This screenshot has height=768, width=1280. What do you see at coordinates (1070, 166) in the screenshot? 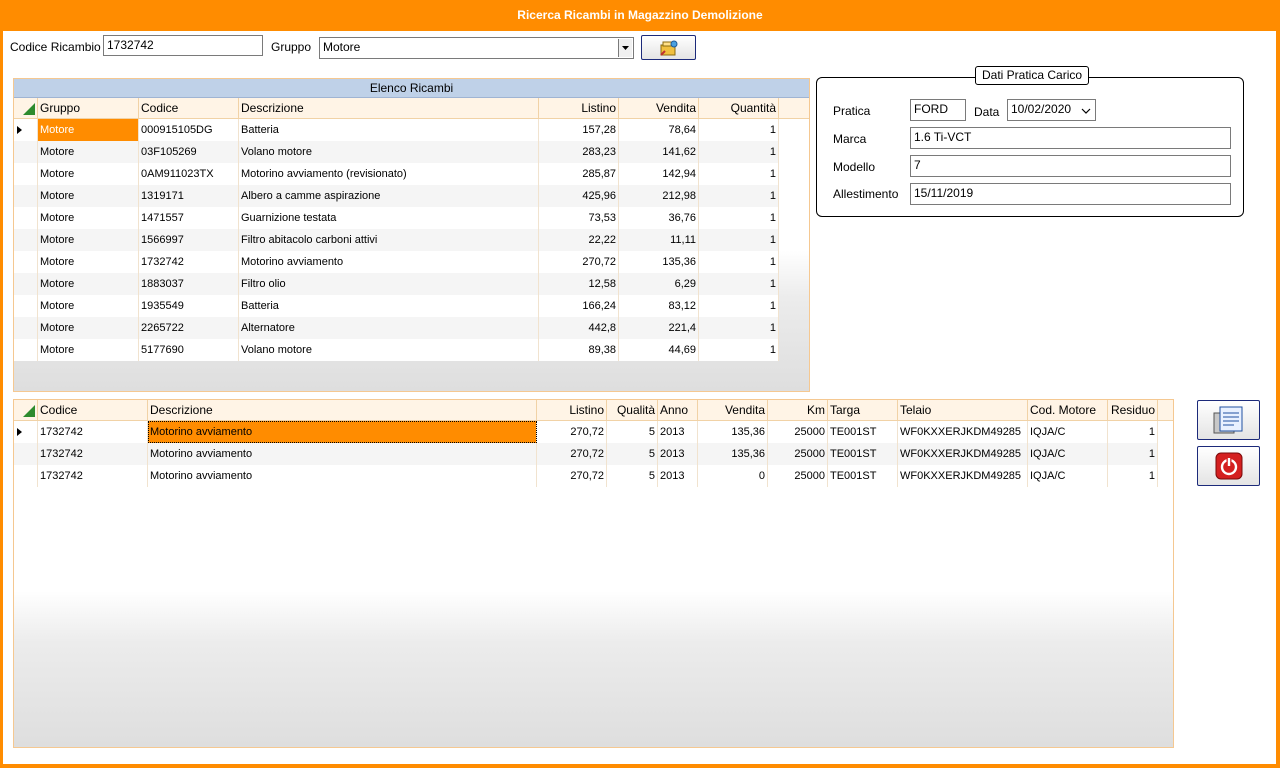
I see `modello-field: 7` at bounding box center [1070, 166].